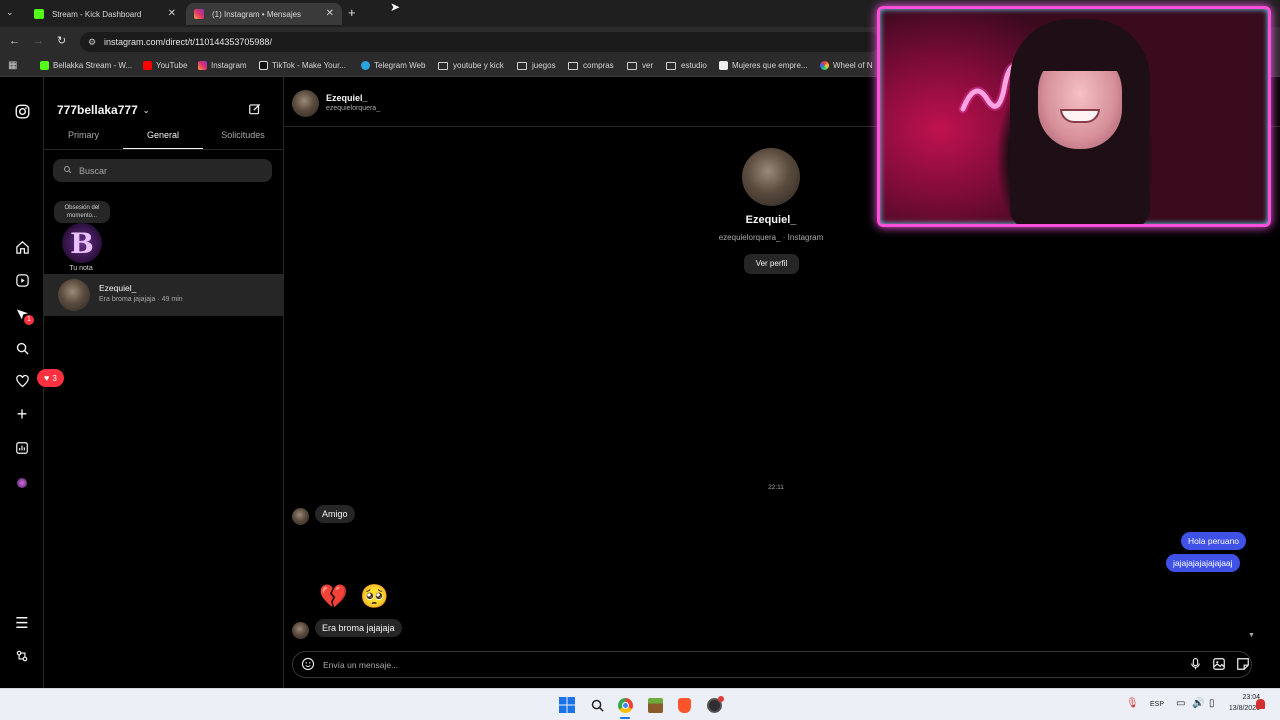 This screenshot has height=720, width=1280. What do you see at coordinates (1243, 666) in the screenshot?
I see `sticker-icon` at bounding box center [1243, 666].